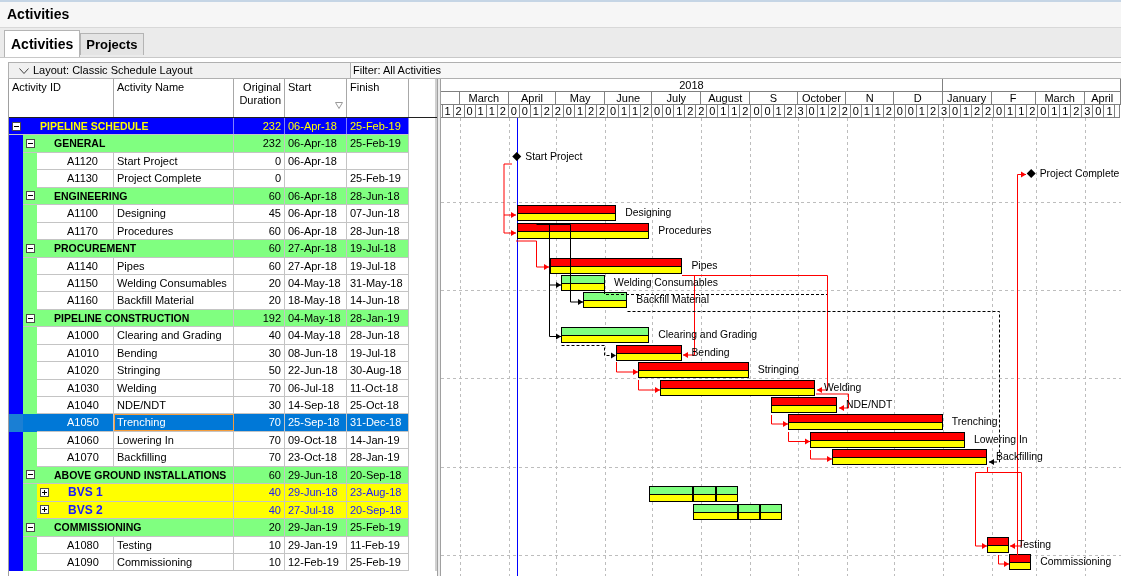 Image resolution: width=1121 pixels, height=576 pixels. What do you see at coordinates (378, 231) in the screenshot?
I see `finish-date-cell: 28-Jun-18` at bounding box center [378, 231].